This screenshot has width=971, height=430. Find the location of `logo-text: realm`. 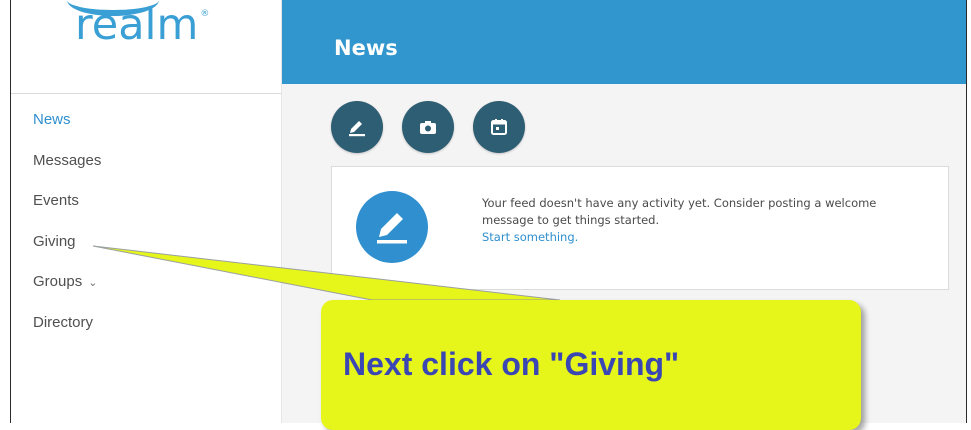

logo-text: realm is located at coordinates (137, 25).